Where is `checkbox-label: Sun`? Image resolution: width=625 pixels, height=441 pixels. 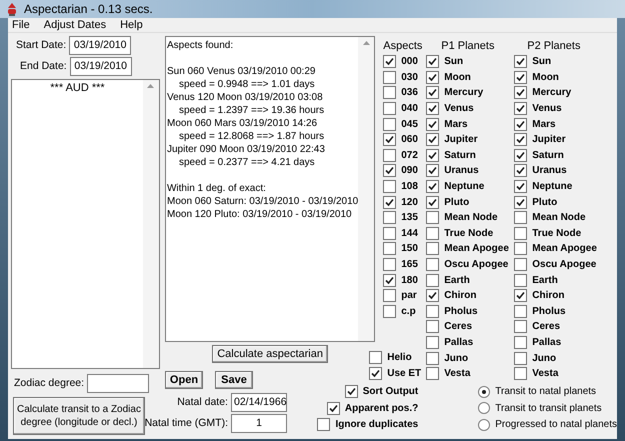 checkbox-label: Sun is located at coordinates (454, 62).